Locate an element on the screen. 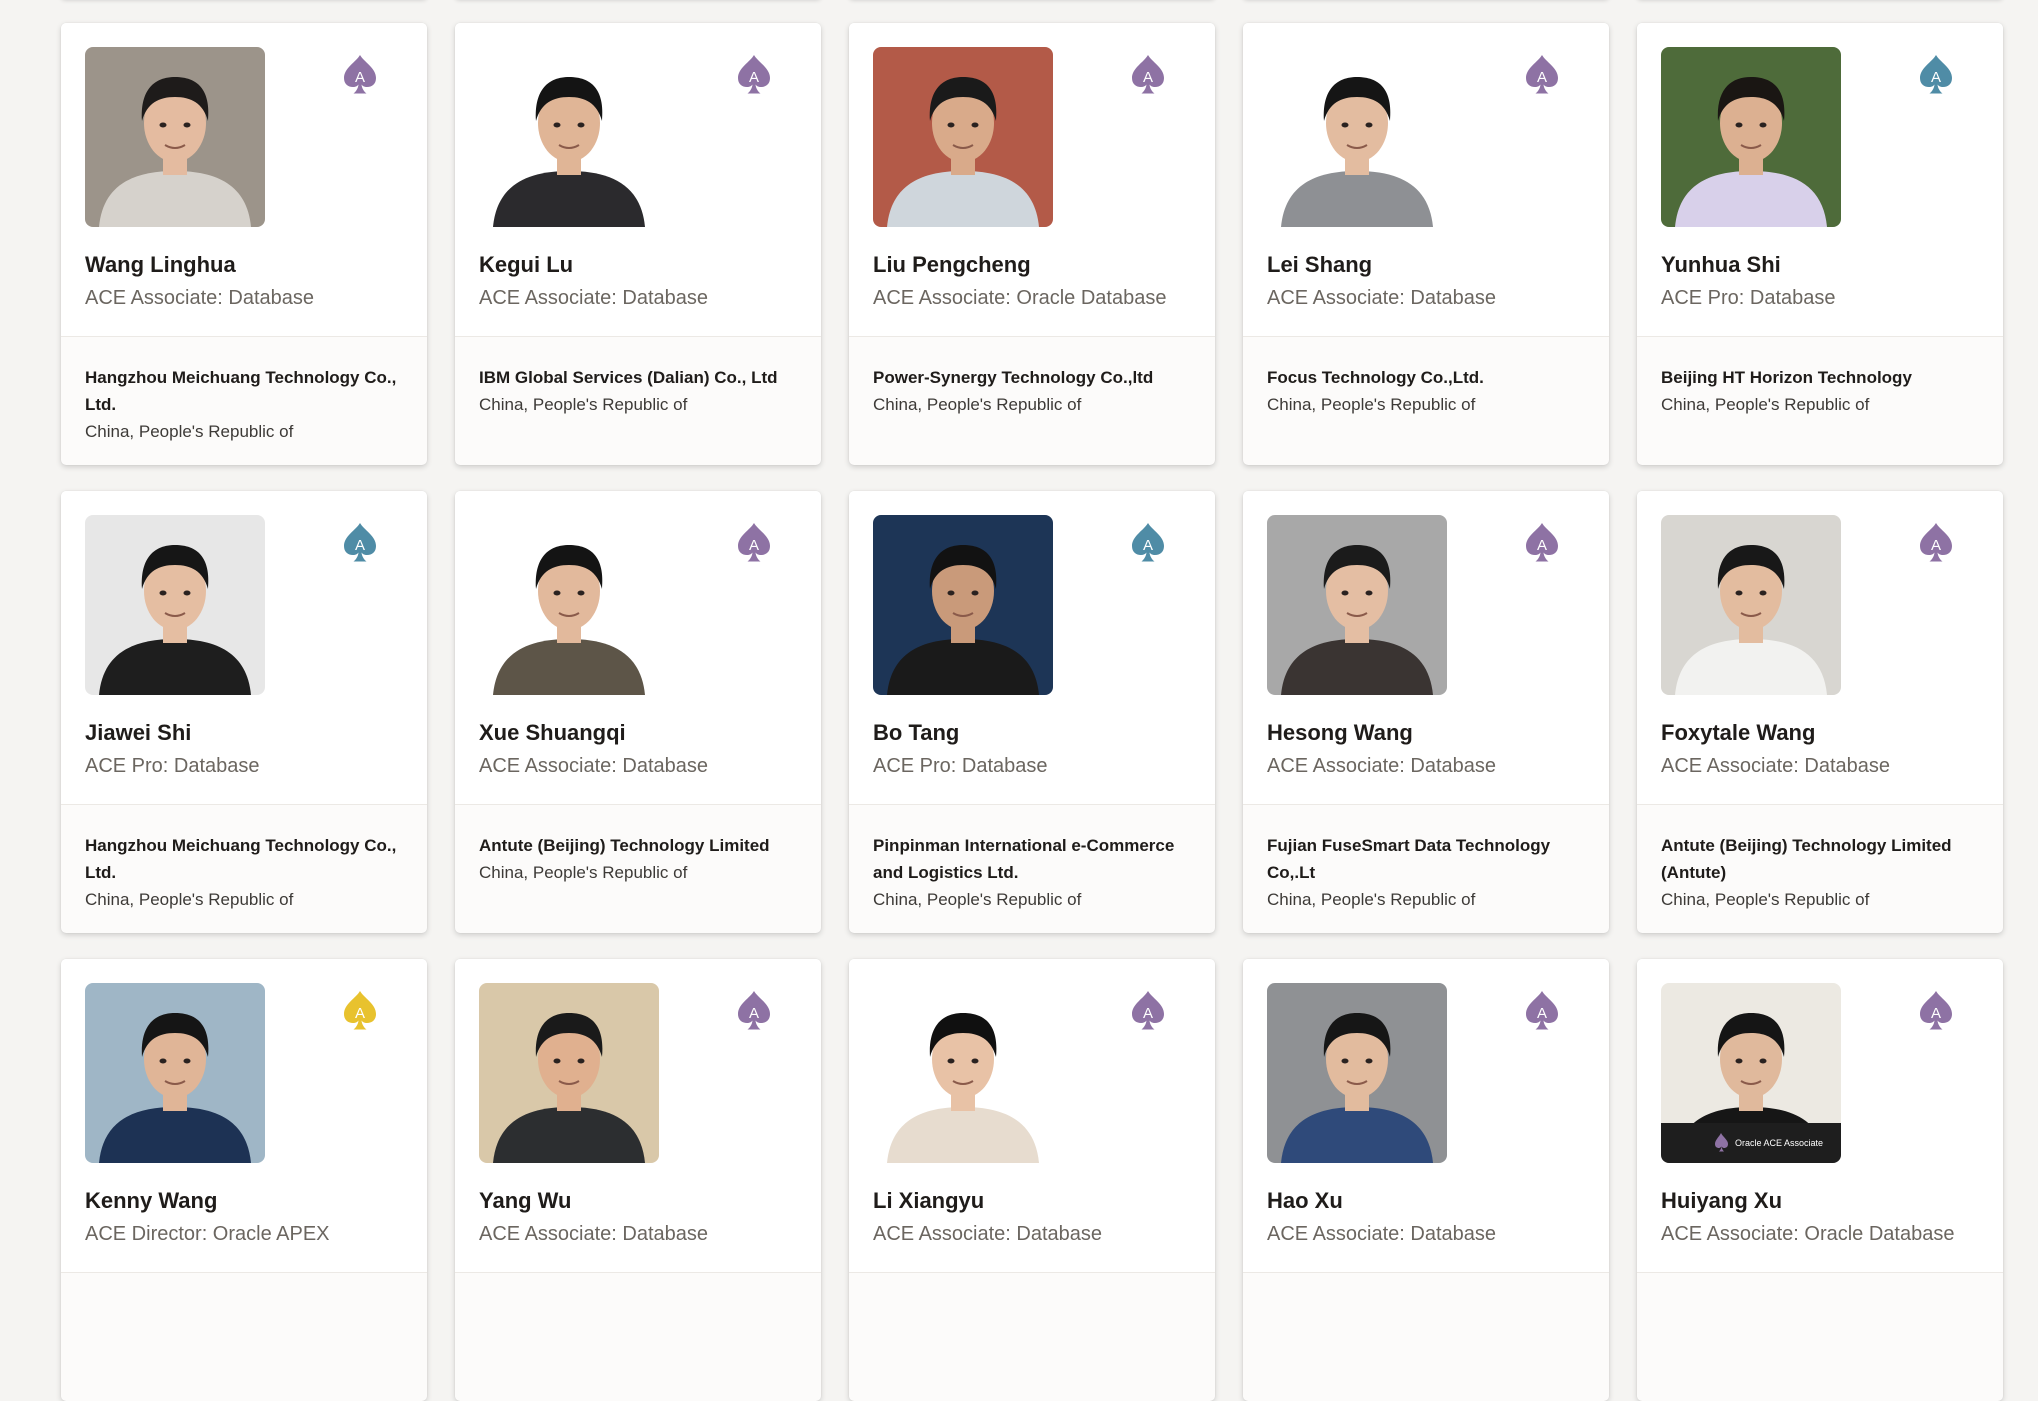 The height and width of the screenshot is (1401, 2038). member-name: Lei Shang is located at coordinates (1319, 265).